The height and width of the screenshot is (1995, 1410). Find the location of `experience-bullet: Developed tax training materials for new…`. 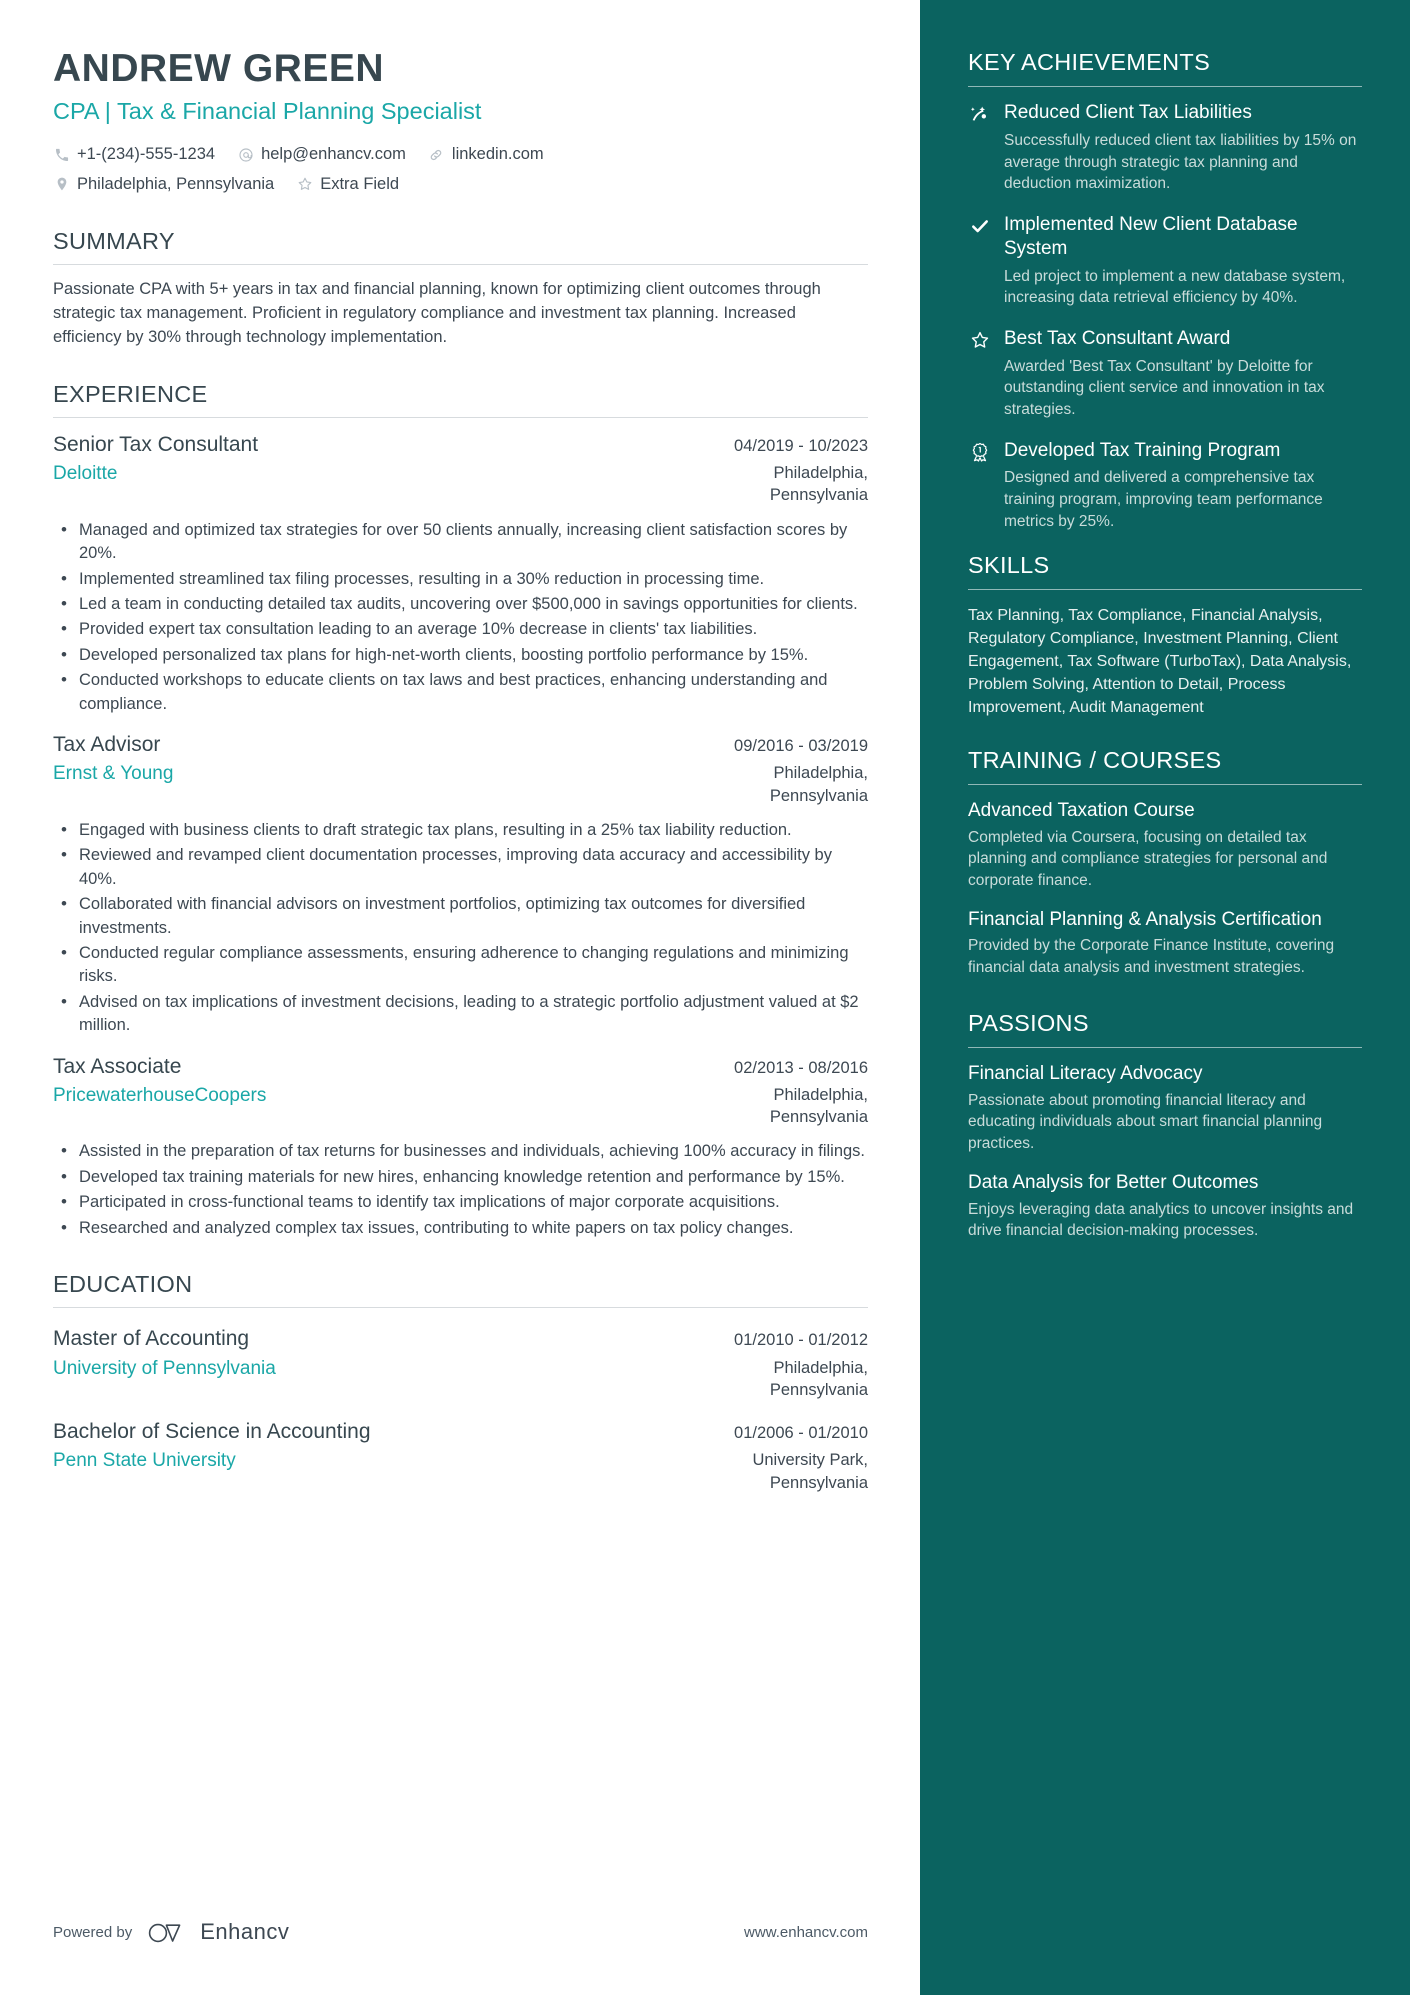

experience-bullet: Developed tax training materials for new… is located at coordinates (464, 1177).